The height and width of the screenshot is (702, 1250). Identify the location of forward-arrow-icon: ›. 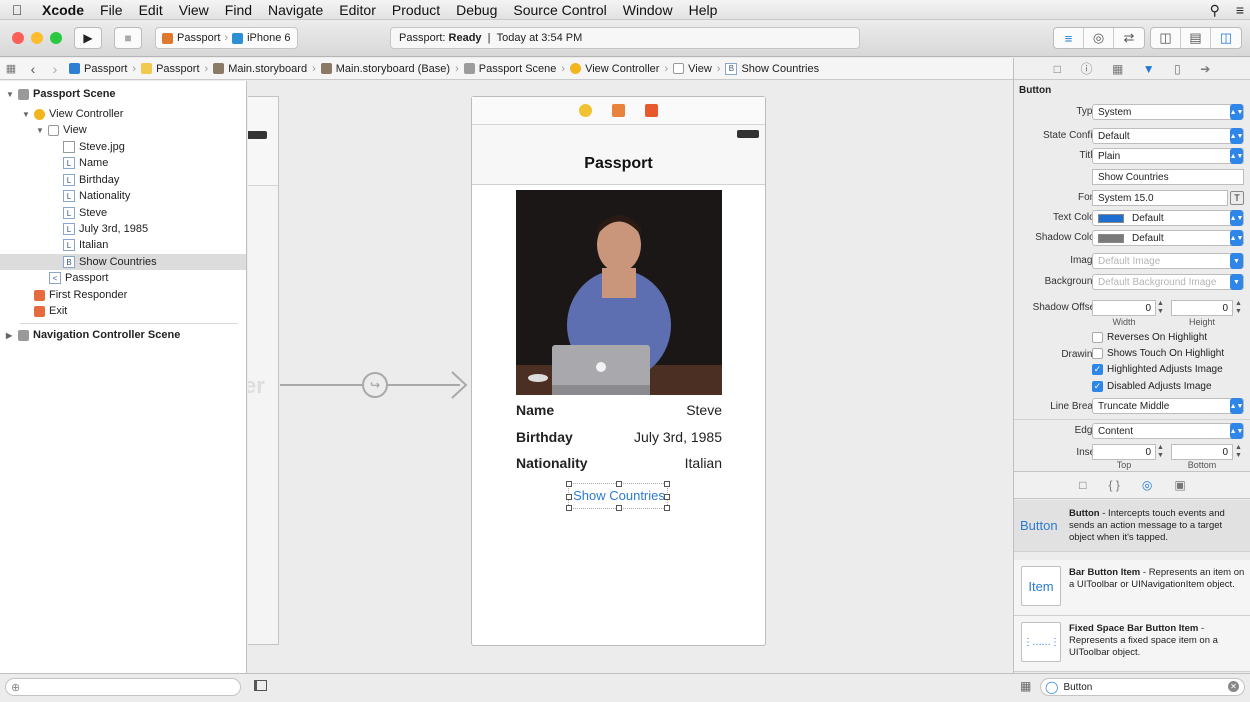
(55, 69).